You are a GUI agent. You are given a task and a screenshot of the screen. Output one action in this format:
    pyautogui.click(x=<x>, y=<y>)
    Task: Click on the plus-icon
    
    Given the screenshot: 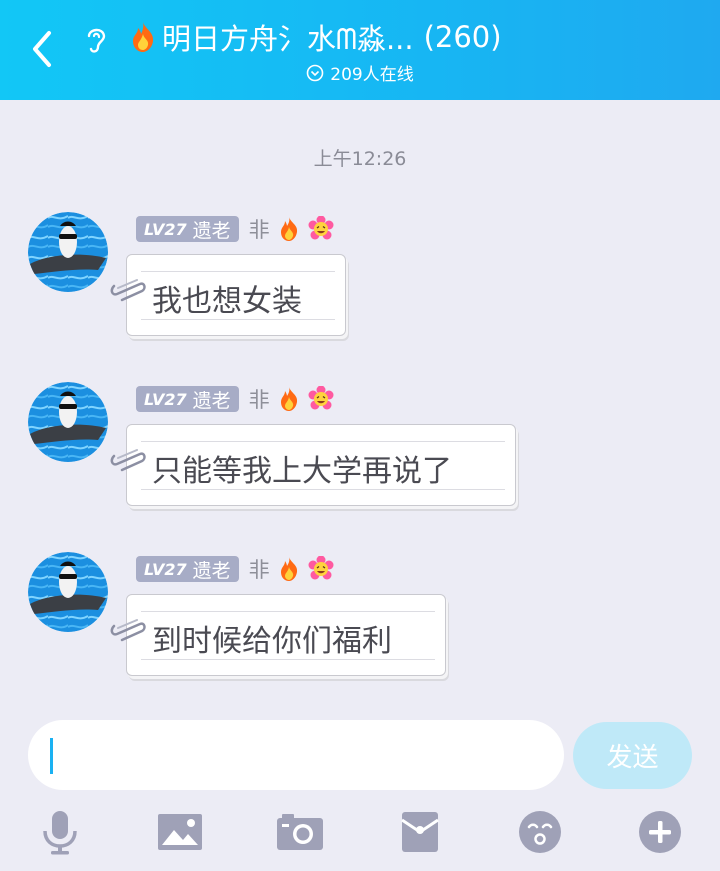 What is the action you would take?
    pyautogui.click(x=660, y=832)
    